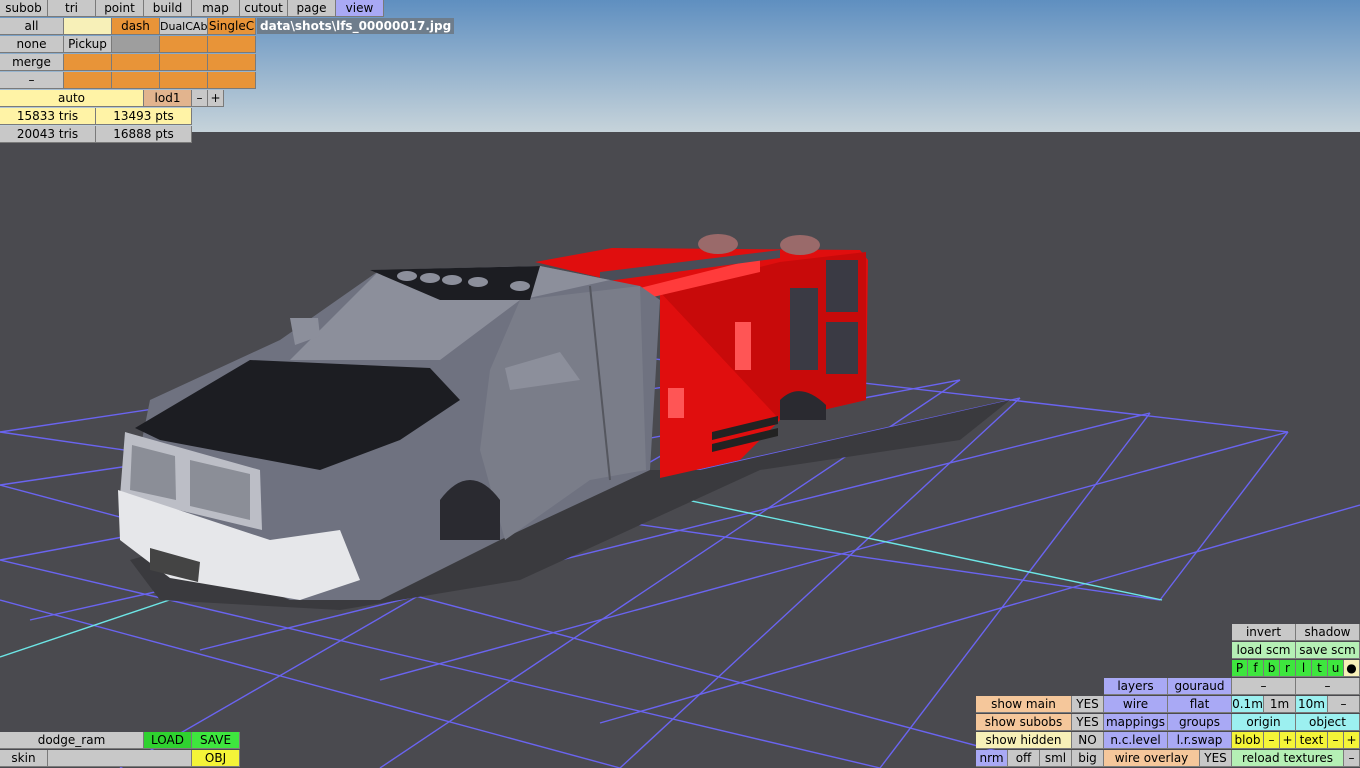 This screenshot has width=1360, height=768. I want to click on tri-count-total: 20043 tris, so click(48, 134).